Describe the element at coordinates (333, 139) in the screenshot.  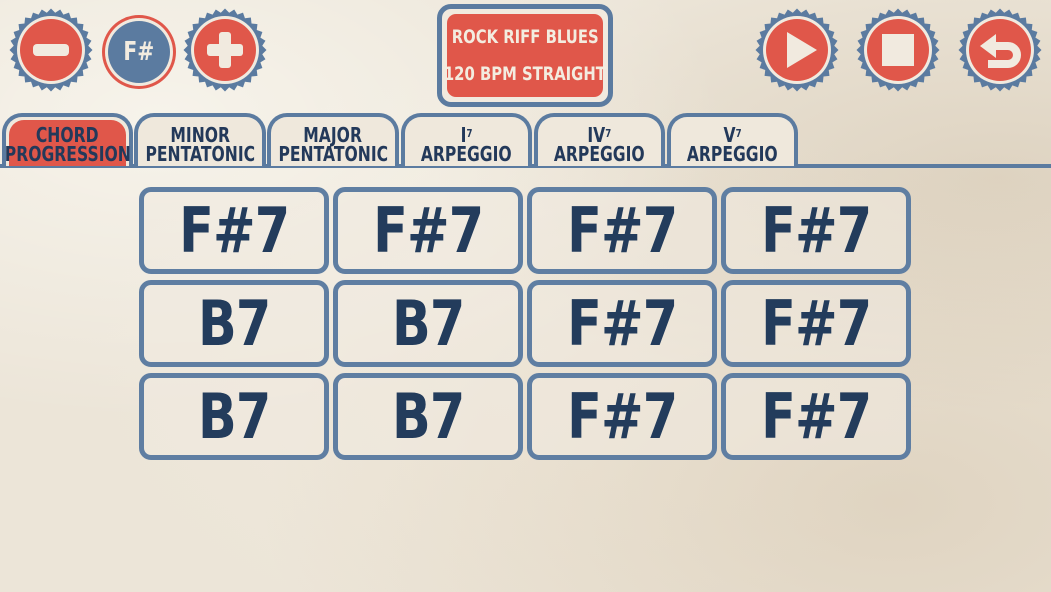
I see `tab-major-pentatonic: MAJOR PENTATONIC` at that location.